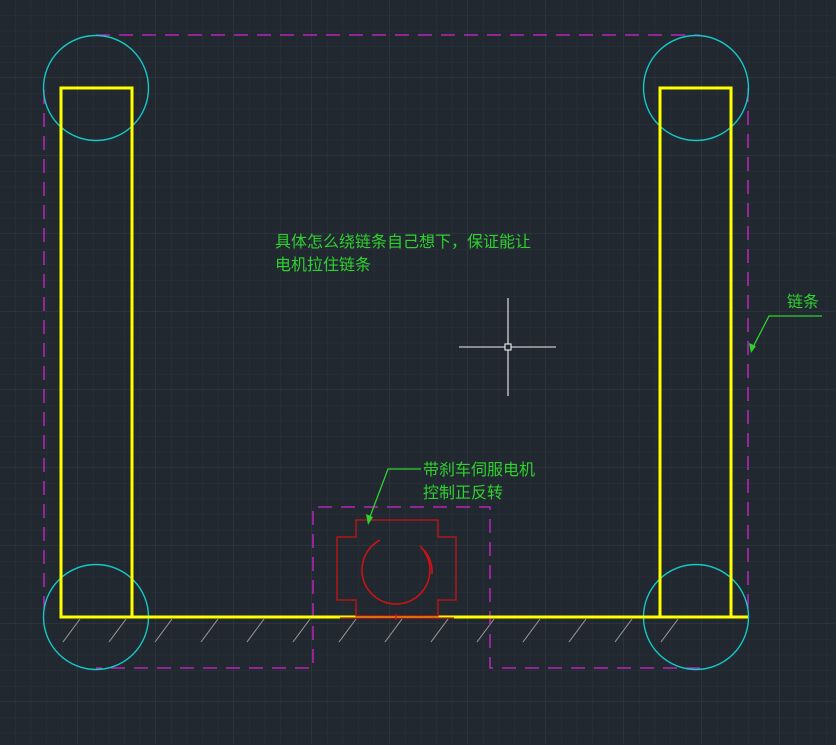 The image size is (836, 745). What do you see at coordinates (323, 264) in the screenshot?
I see `main-note-line2: 电机拉住链条` at bounding box center [323, 264].